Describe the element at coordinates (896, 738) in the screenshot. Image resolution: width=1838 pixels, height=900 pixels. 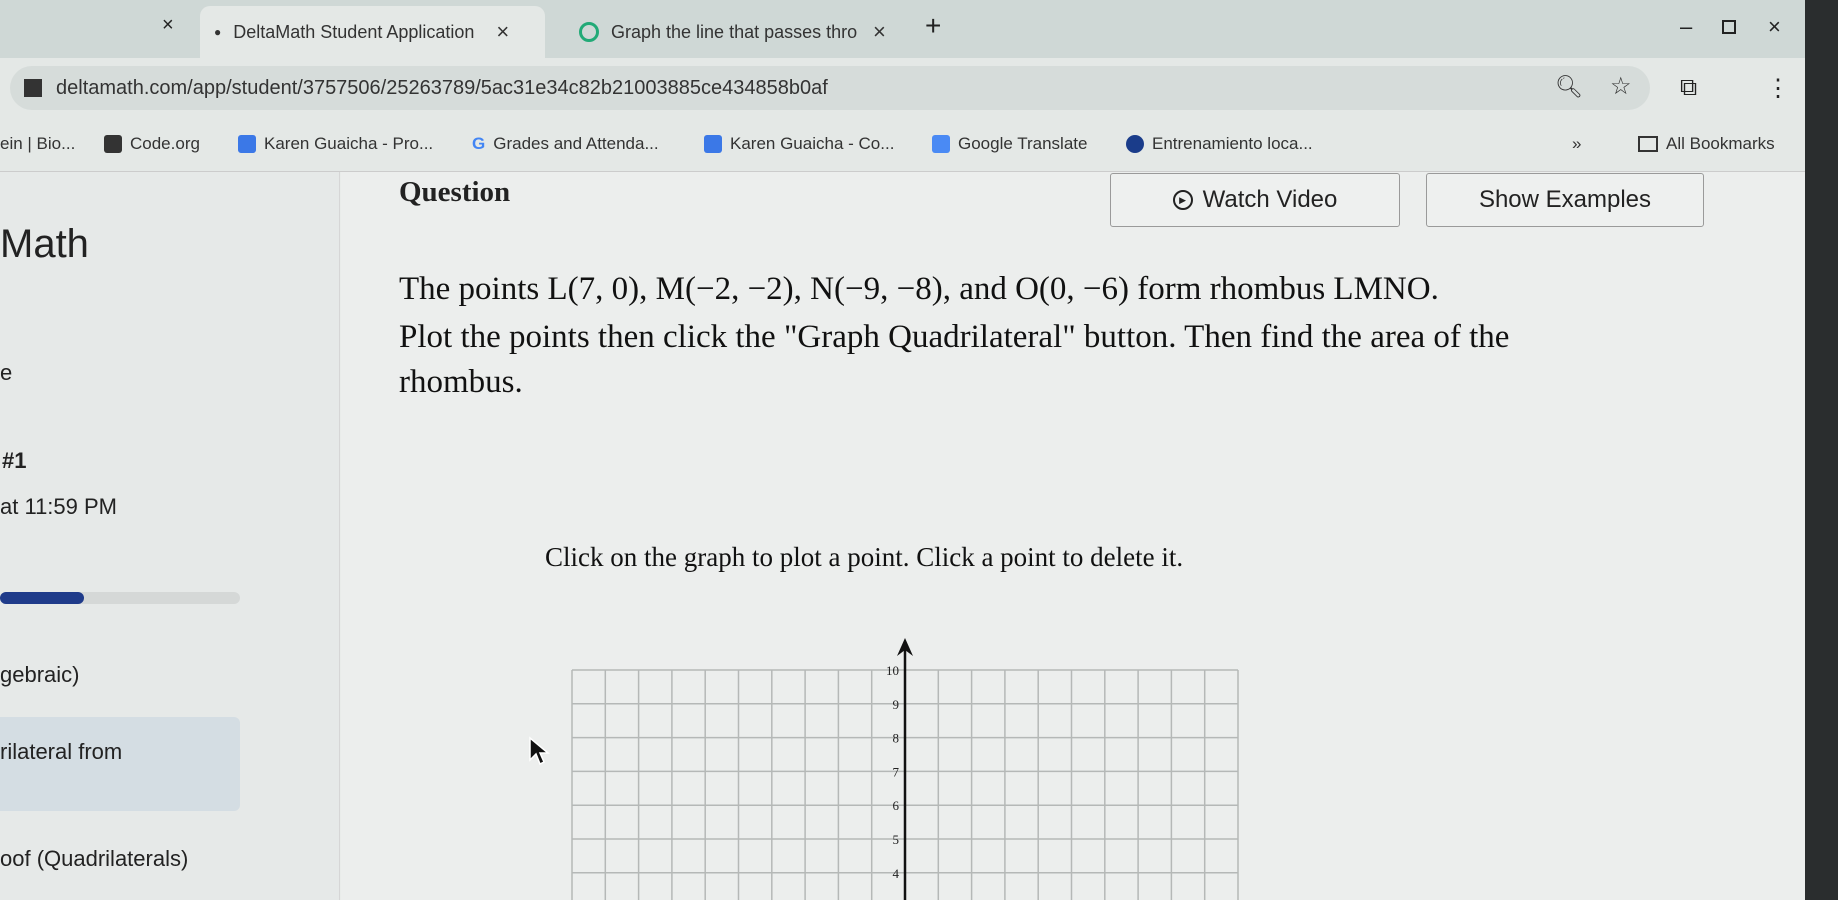
I see `y-tick-label: 8` at that location.